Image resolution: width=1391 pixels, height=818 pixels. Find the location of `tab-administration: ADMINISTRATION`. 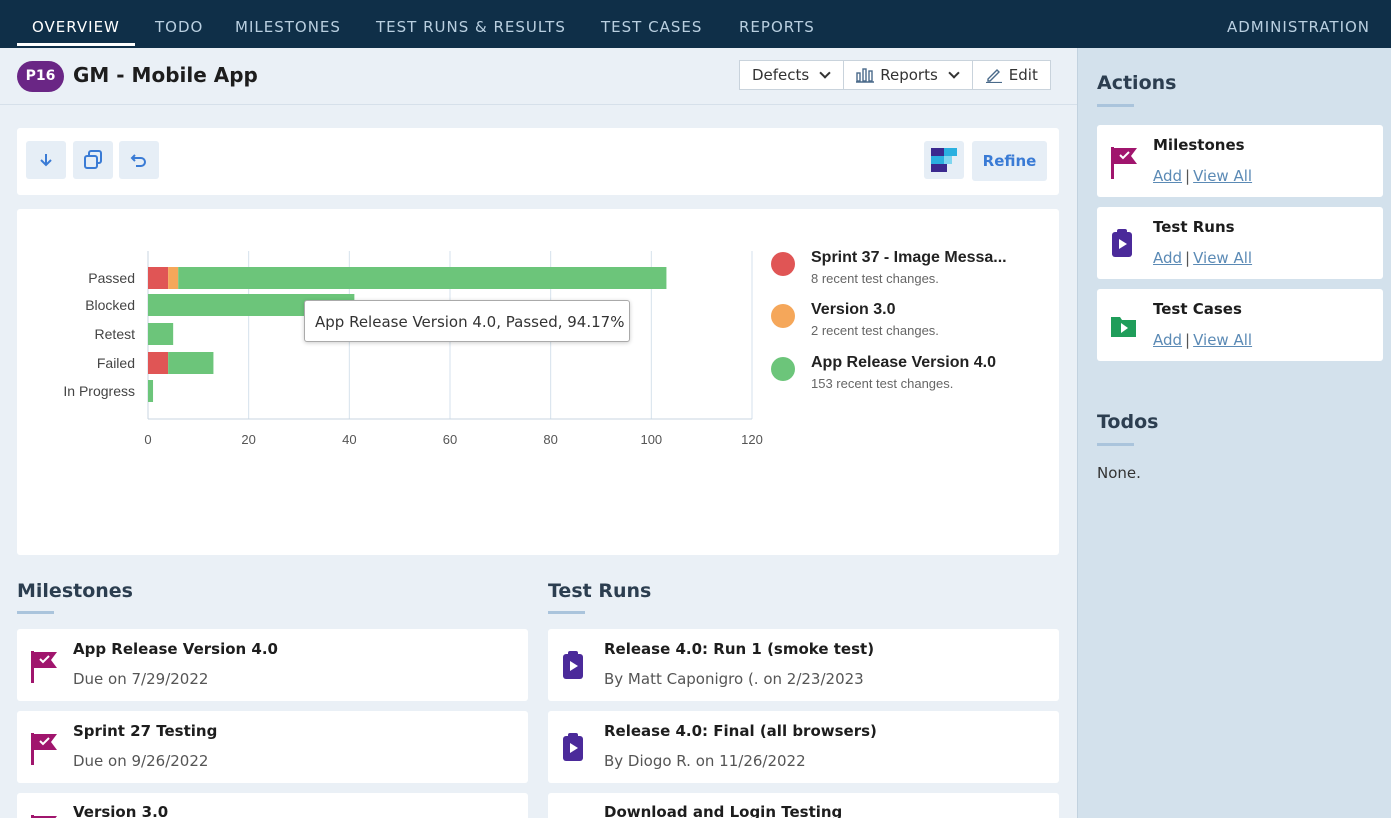

tab-administration: ADMINISTRATION is located at coordinates (1298, 24).